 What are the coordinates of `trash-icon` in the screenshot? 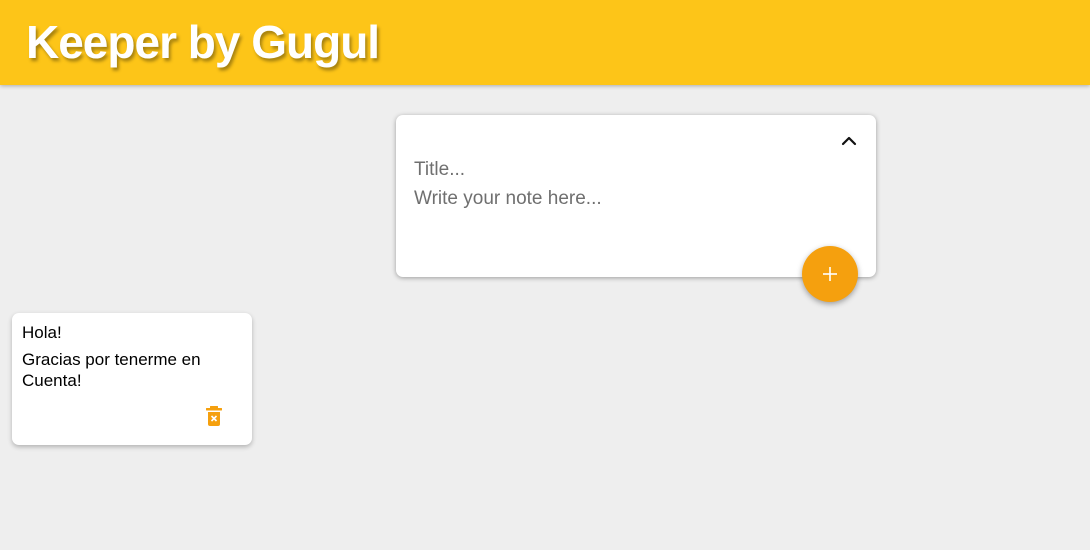 It's located at (214, 416).